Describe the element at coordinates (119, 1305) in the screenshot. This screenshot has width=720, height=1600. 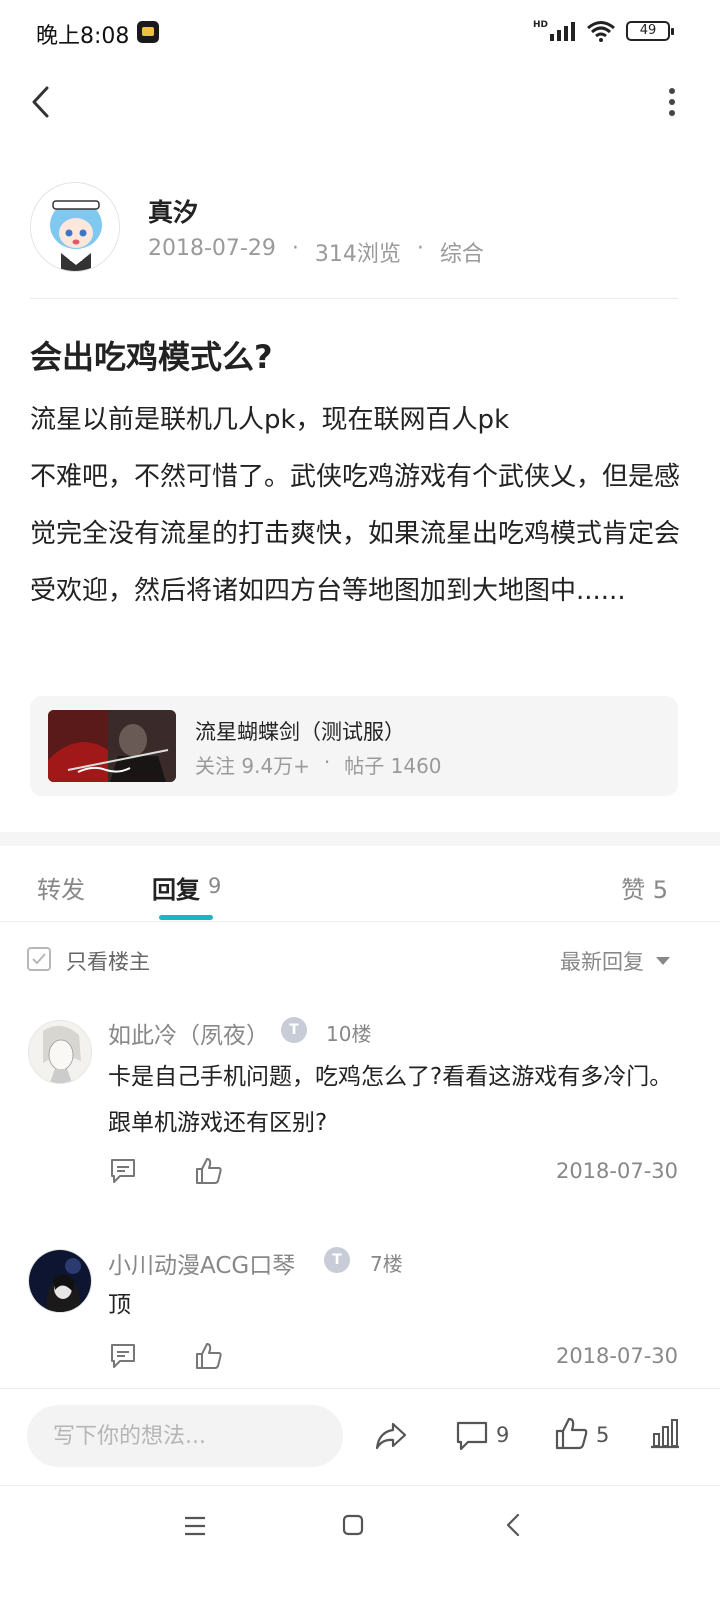
I see `reply-text: 顶` at that location.